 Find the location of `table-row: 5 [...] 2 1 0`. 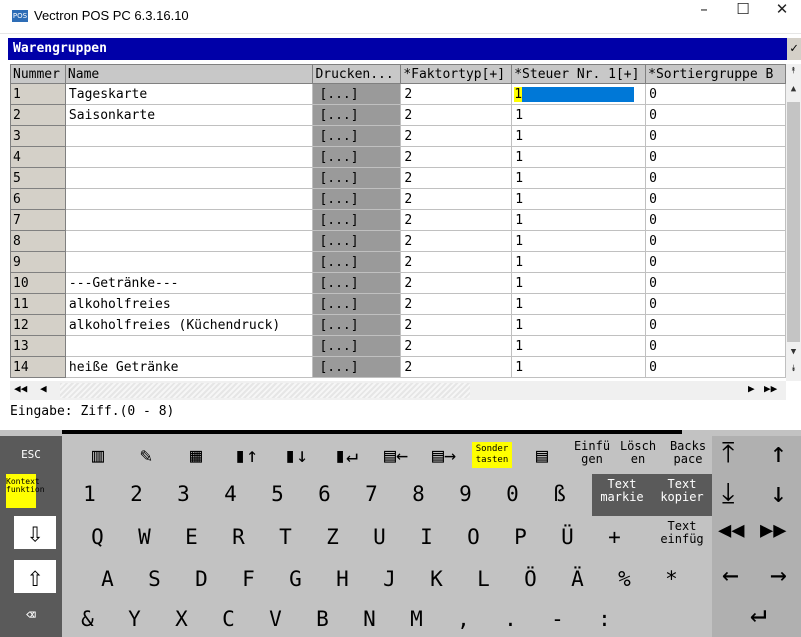

table-row: 5 [...] 2 1 0 is located at coordinates (398, 178).